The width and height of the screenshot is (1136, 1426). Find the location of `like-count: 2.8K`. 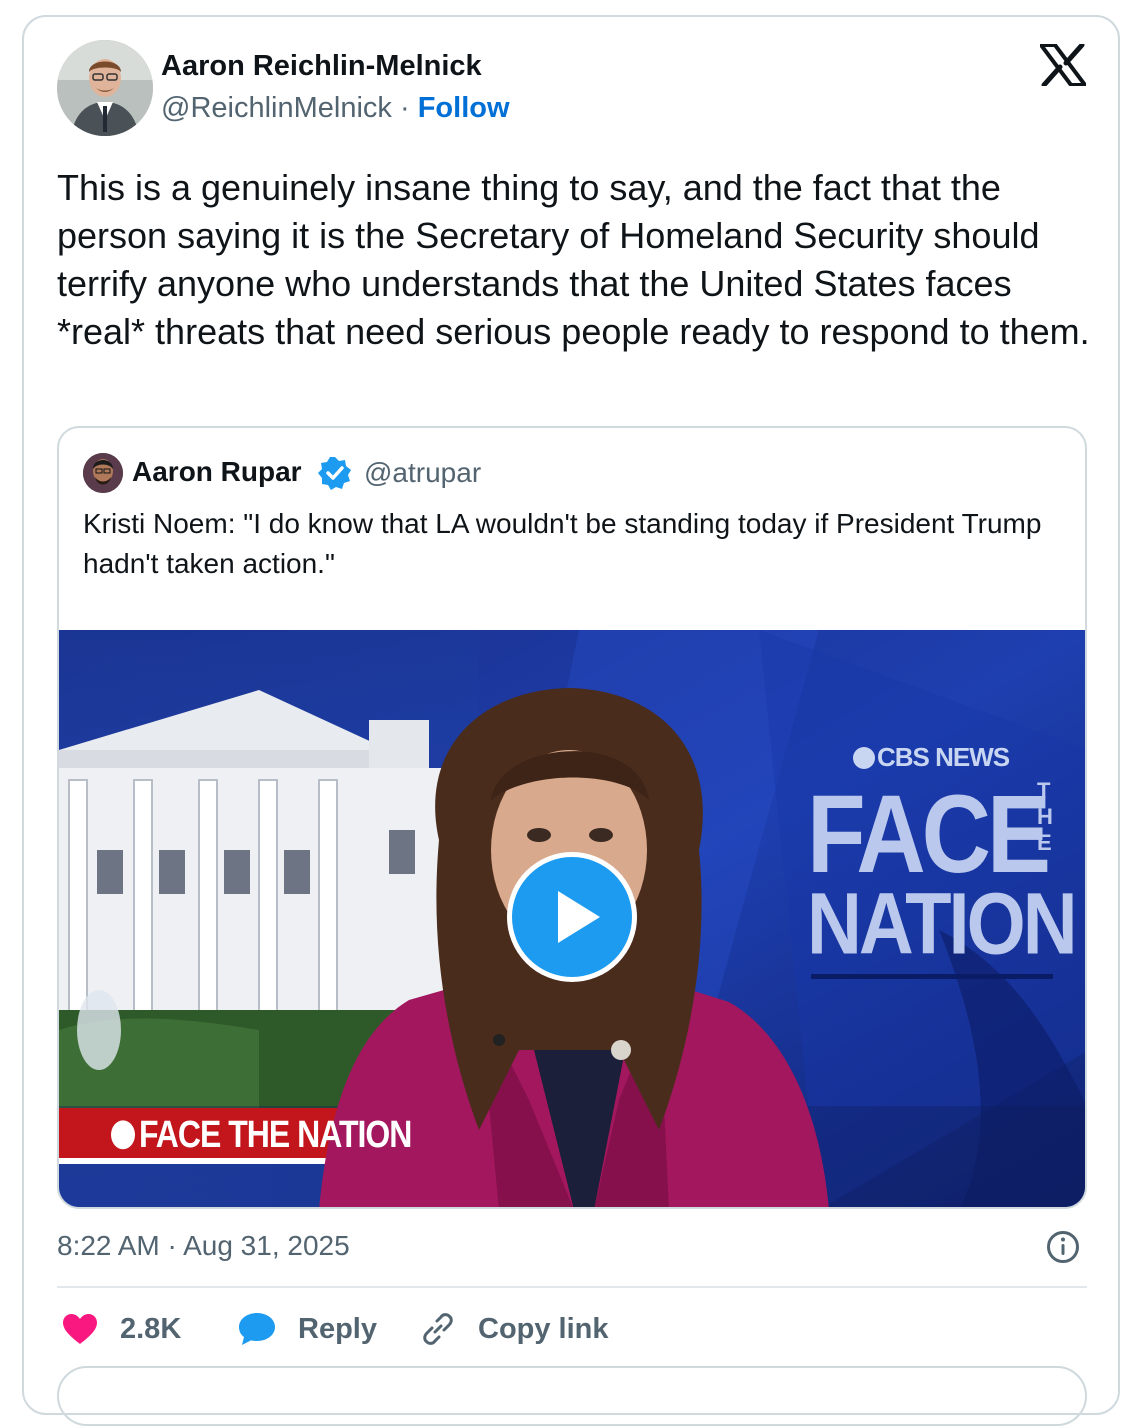

like-count: 2.8K is located at coordinates (151, 1328).